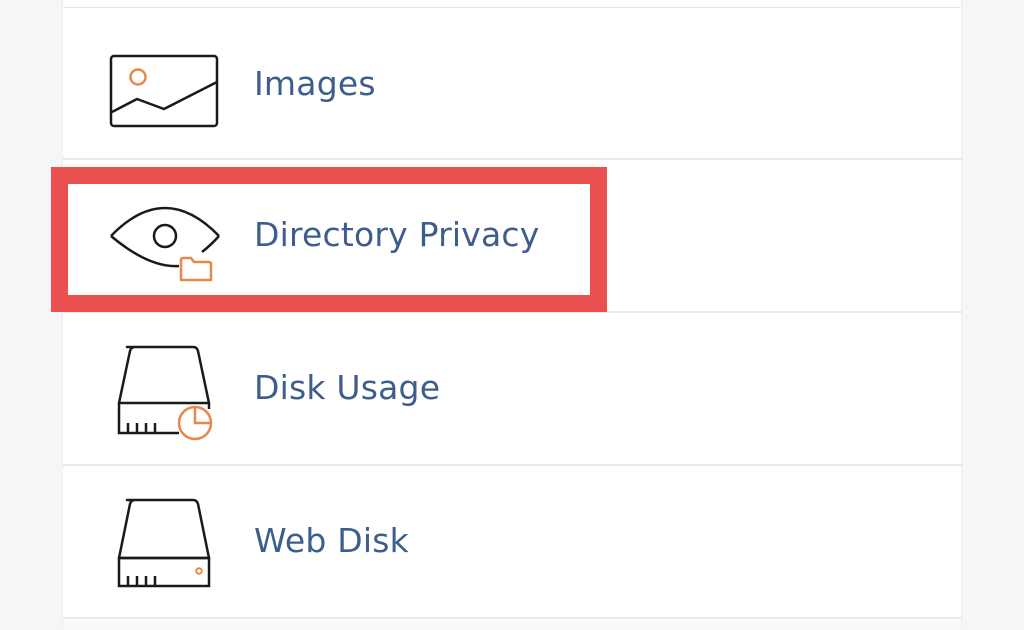 This screenshot has height=630, width=1024. I want to click on disk-usage-icon, so click(162, 390).